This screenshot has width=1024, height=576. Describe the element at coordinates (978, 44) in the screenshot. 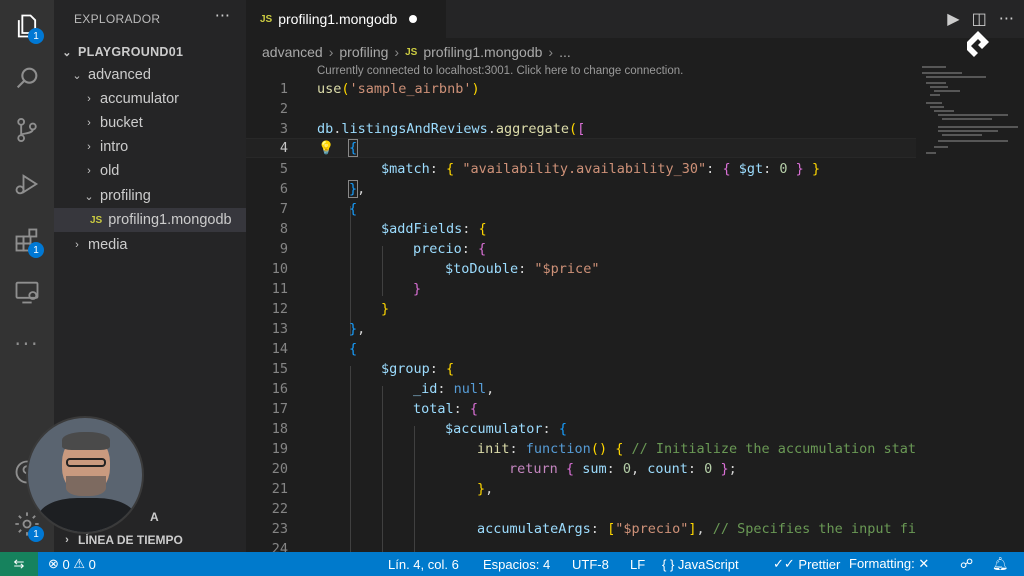

I see `platzi-logo` at that location.